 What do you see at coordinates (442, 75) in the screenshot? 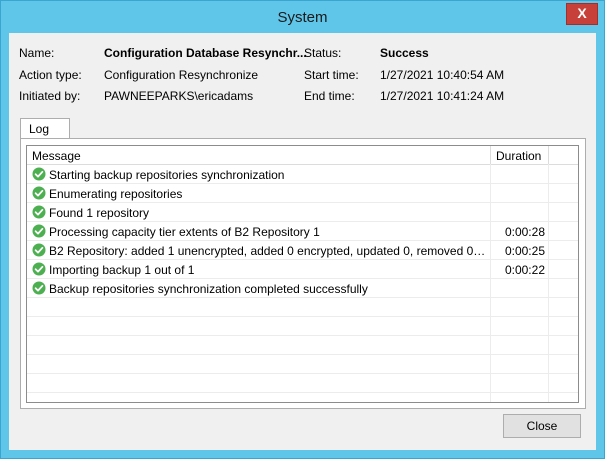
I see `start-time-value: 1/27/2021 10:40:54 AM` at bounding box center [442, 75].